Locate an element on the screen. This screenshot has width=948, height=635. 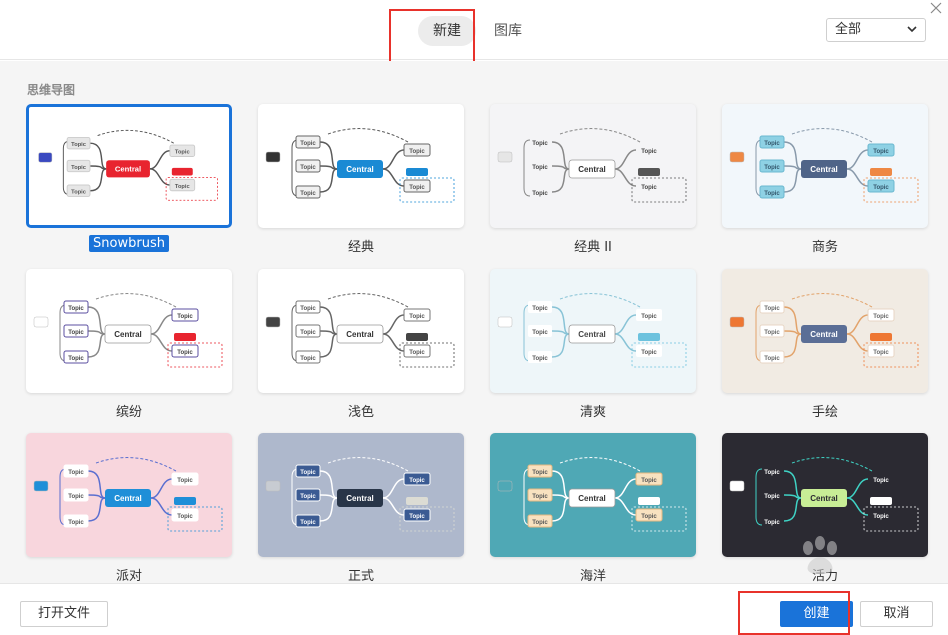
template-label: 派对 is located at coordinates (129, 574).